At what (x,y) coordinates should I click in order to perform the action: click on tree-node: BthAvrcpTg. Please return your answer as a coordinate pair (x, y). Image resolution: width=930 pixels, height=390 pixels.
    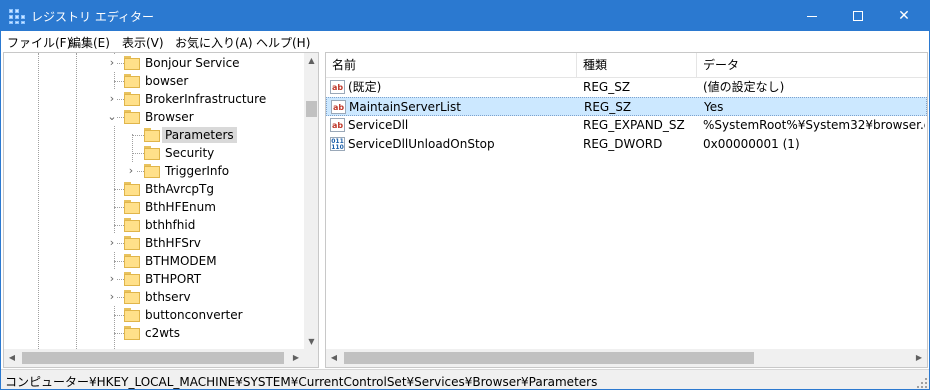
    Looking at the image, I should click on (154, 189).